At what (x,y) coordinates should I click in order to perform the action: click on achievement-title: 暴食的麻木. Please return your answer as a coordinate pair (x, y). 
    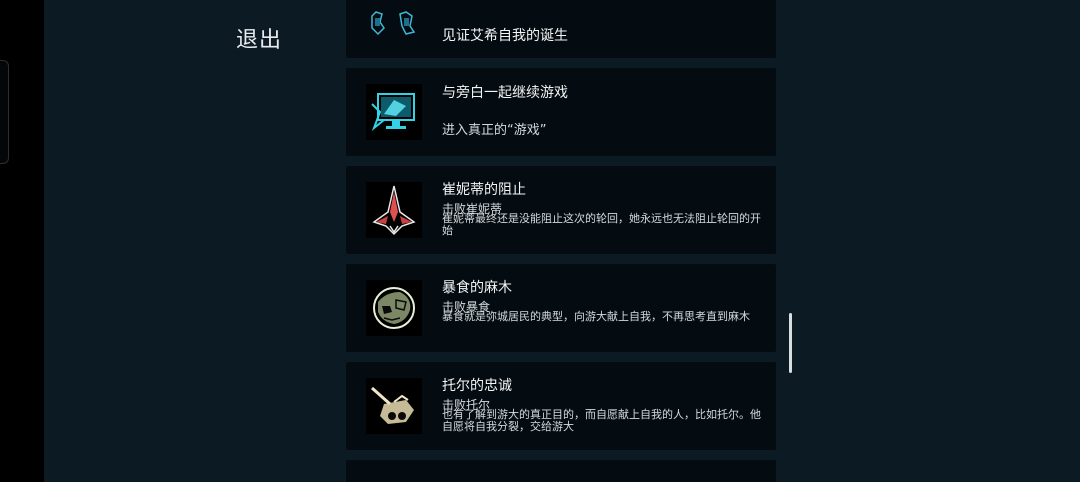
    Looking at the image, I should click on (477, 288).